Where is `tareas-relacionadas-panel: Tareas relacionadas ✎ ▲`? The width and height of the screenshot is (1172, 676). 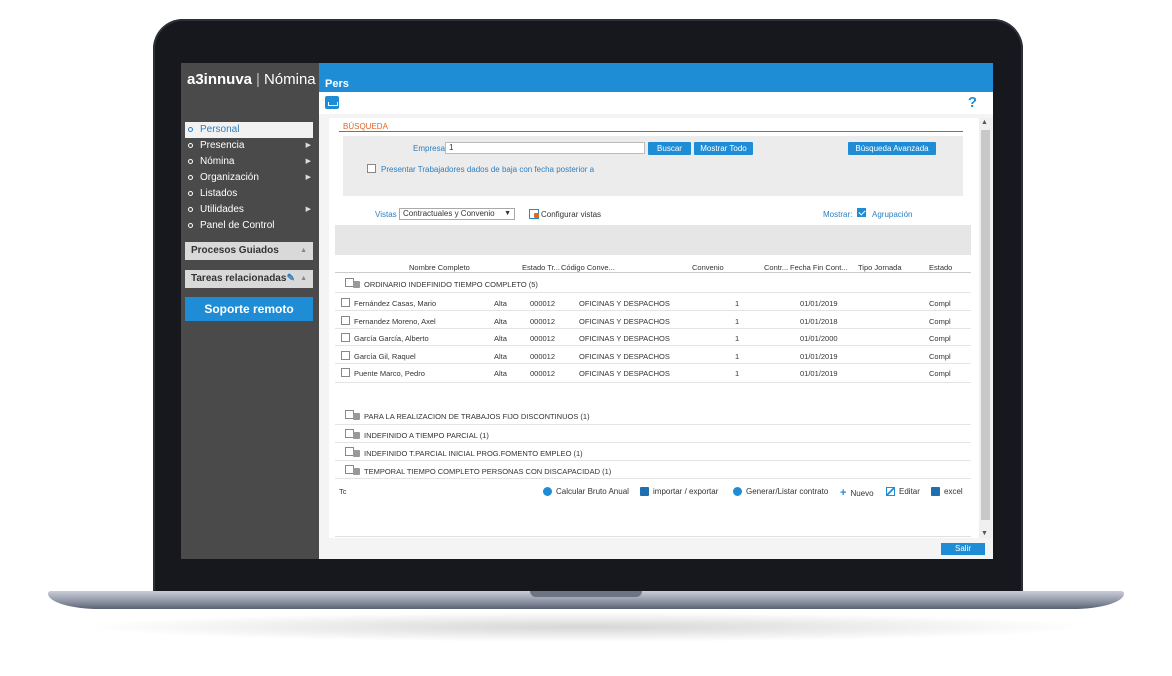
tareas-relacionadas-panel: Tareas relacionadas ✎ ▲ is located at coordinates (249, 279).